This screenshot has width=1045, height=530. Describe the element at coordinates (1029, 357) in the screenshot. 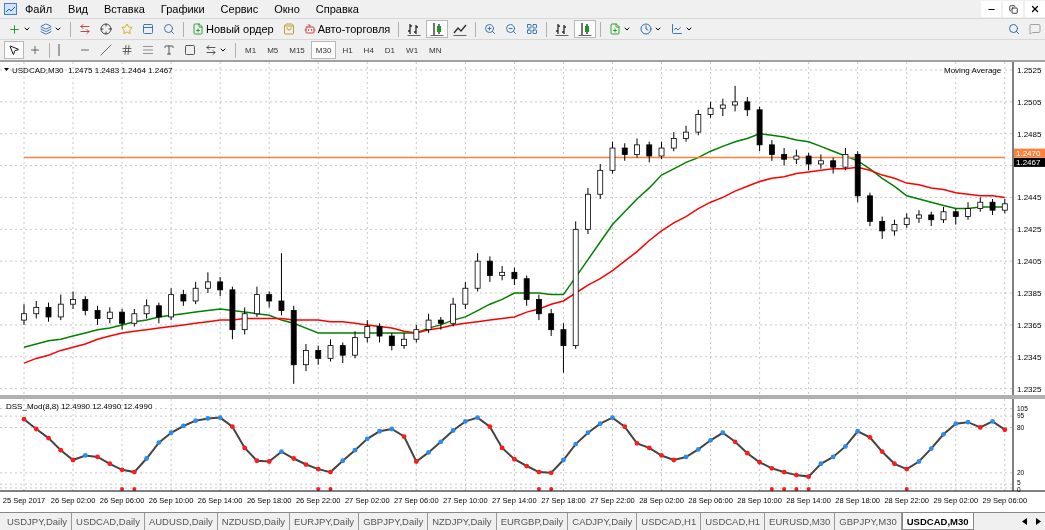

I see `price-axis-label: 1.2345` at that location.